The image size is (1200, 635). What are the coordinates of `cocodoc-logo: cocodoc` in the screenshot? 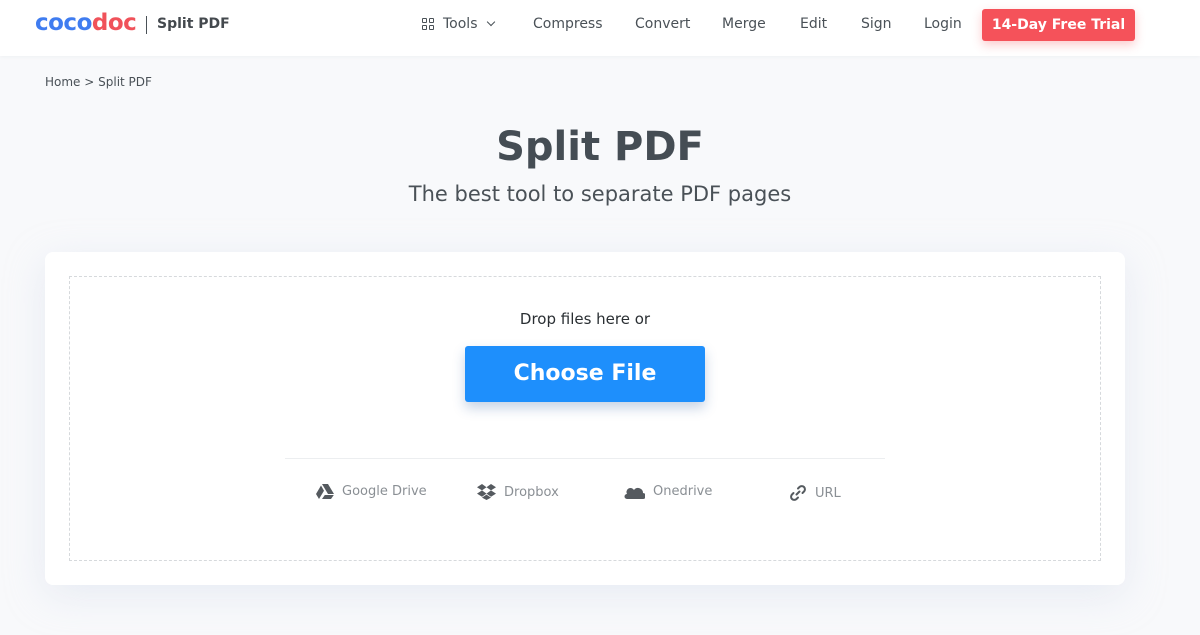 It's located at (86, 23).